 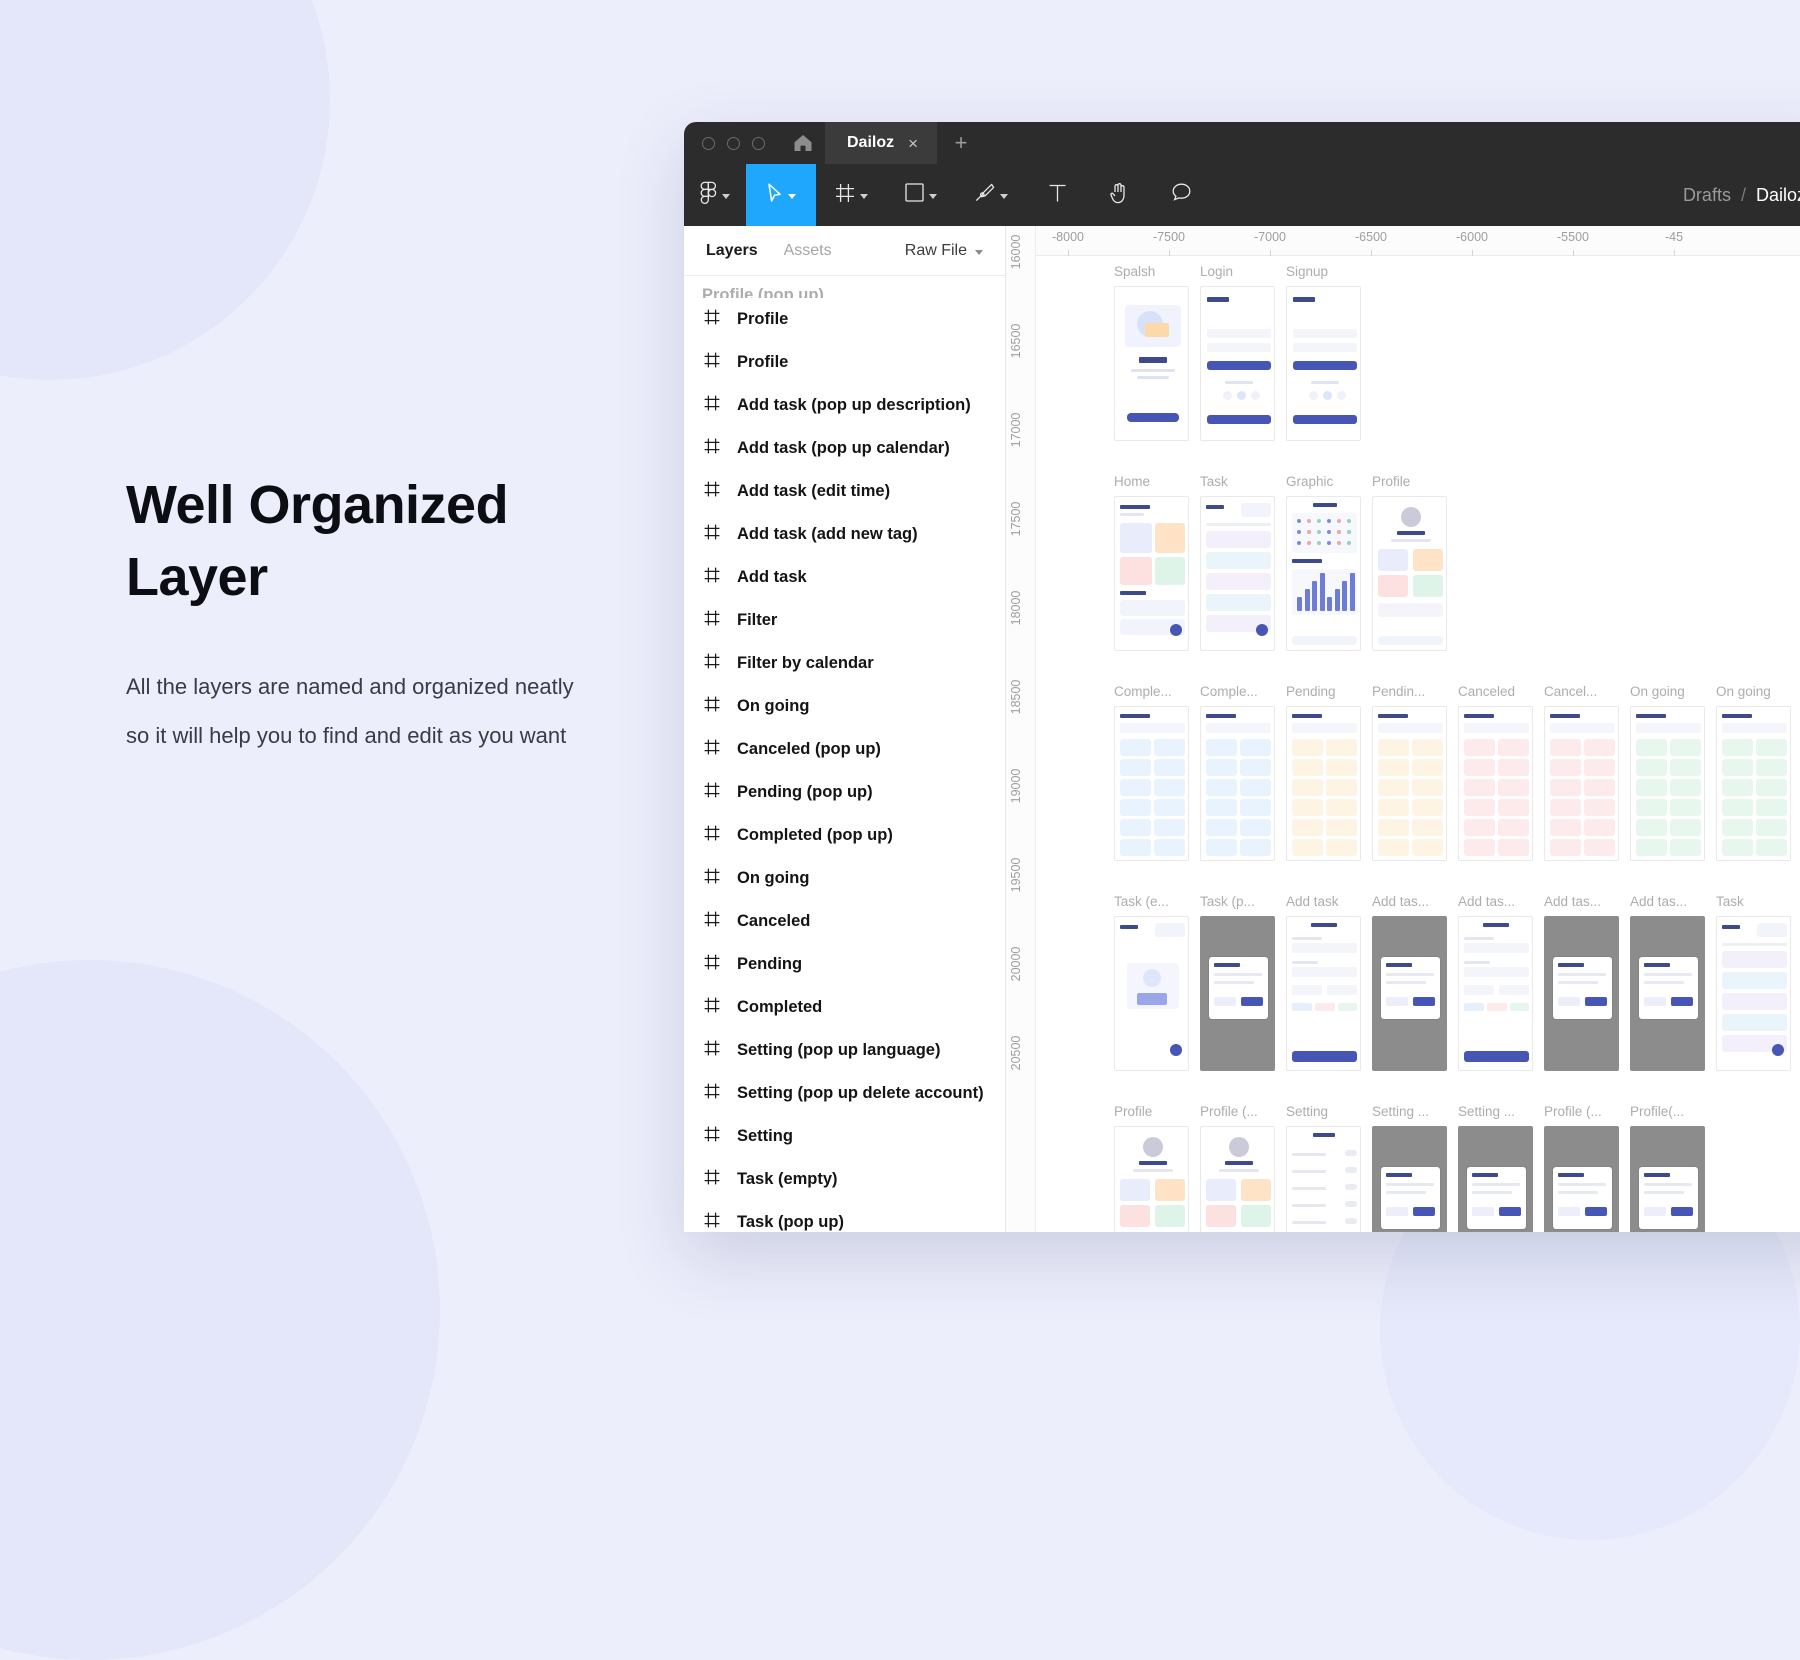 I want to click on window-maximize-button, so click(x=758, y=143).